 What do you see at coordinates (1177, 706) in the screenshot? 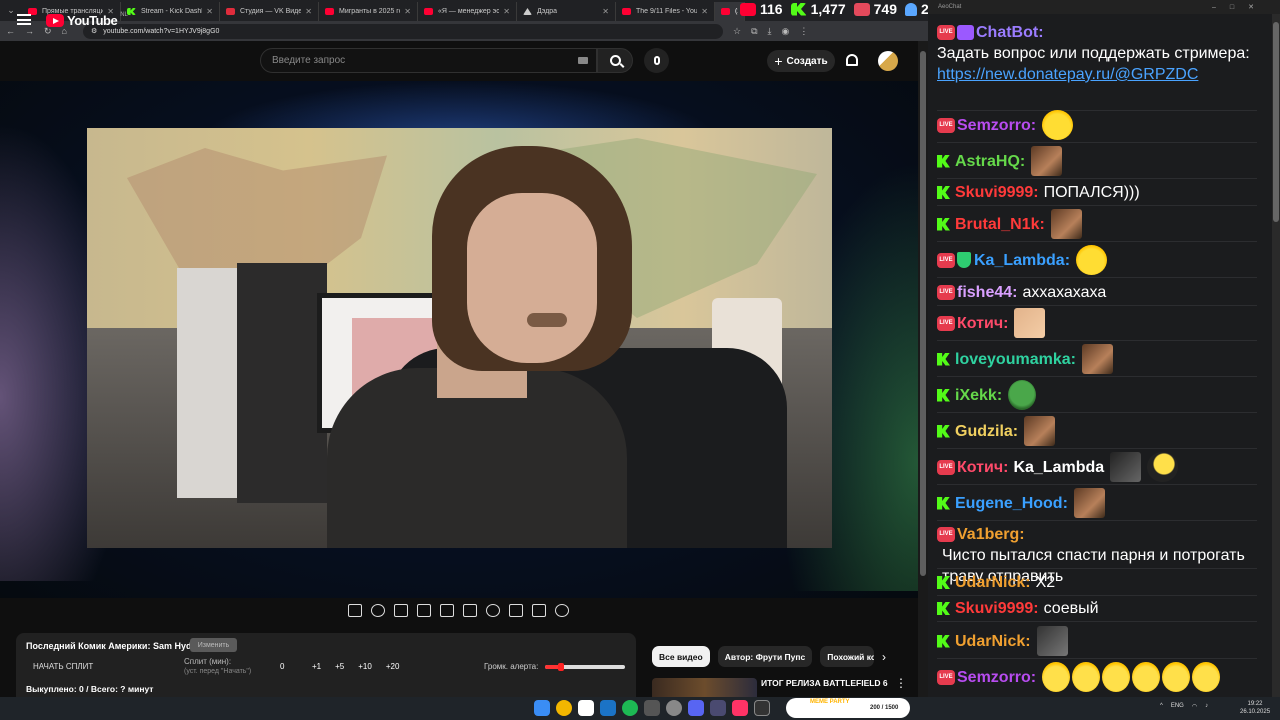
I see `language-indicator: ENG` at bounding box center [1177, 706].